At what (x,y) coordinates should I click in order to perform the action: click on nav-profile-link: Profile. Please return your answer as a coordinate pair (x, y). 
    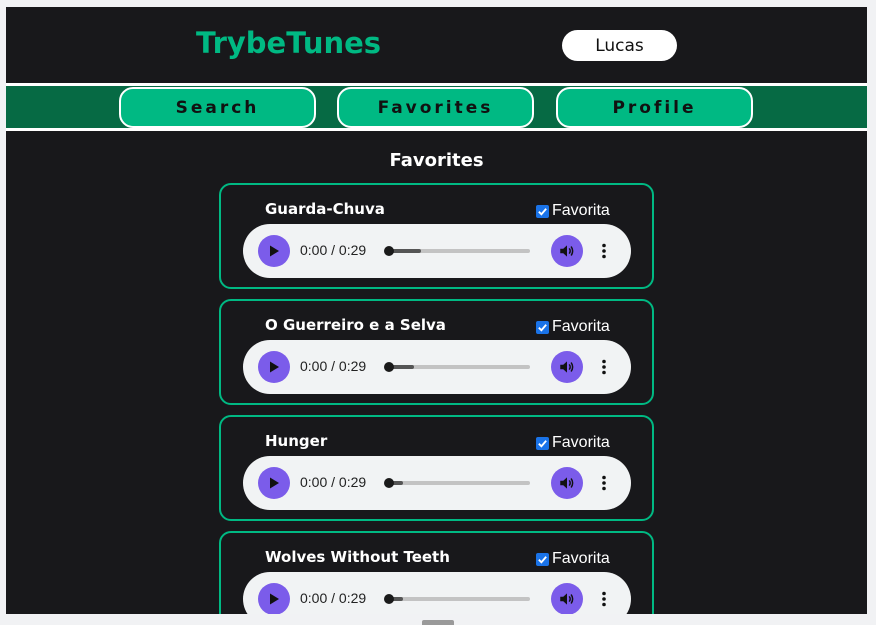
    Looking at the image, I should click on (654, 107).